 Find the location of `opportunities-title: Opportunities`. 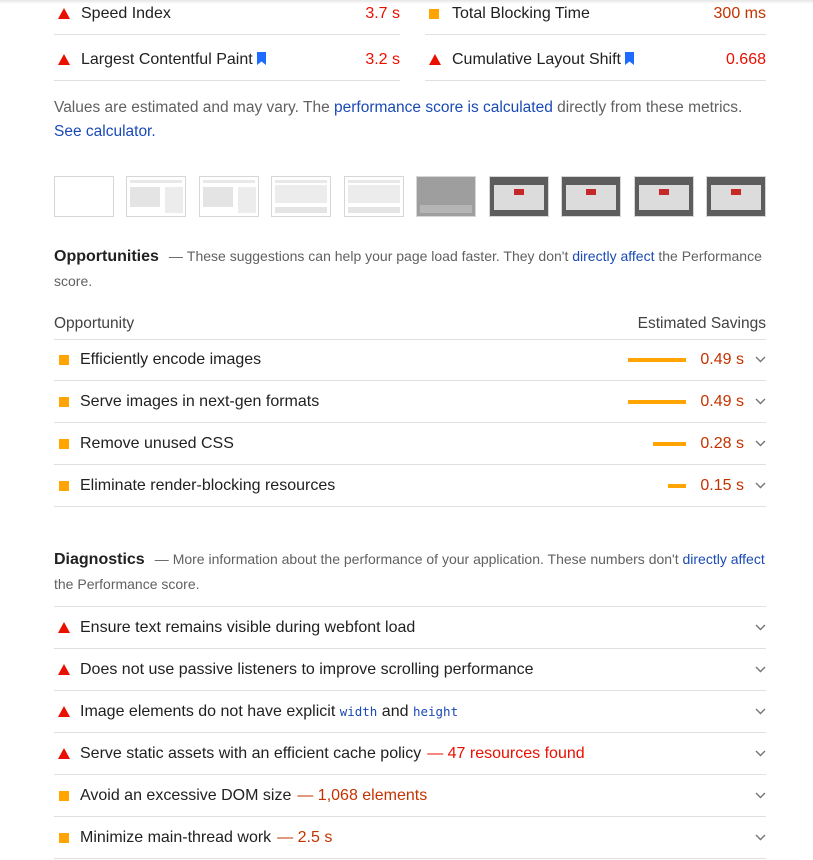

opportunities-title: Opportunities is located at coordinates (106, 256).